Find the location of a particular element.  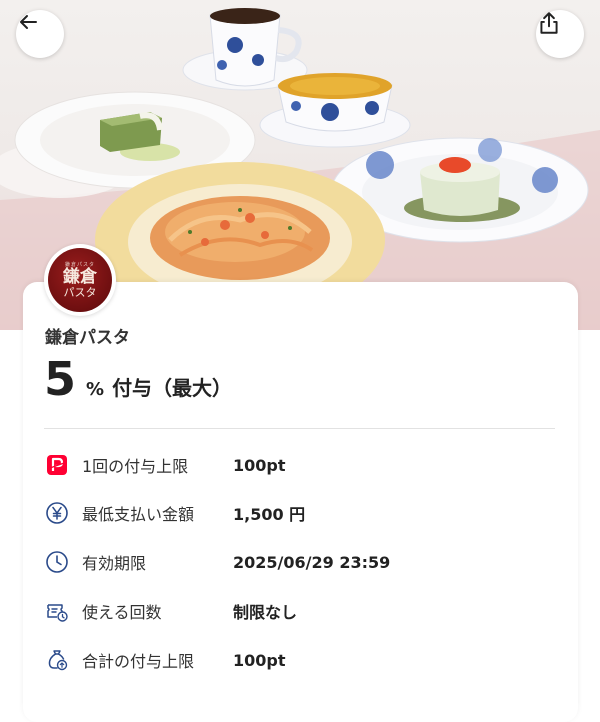

detail-value: 制限なし is located at coordinates (265, 612).